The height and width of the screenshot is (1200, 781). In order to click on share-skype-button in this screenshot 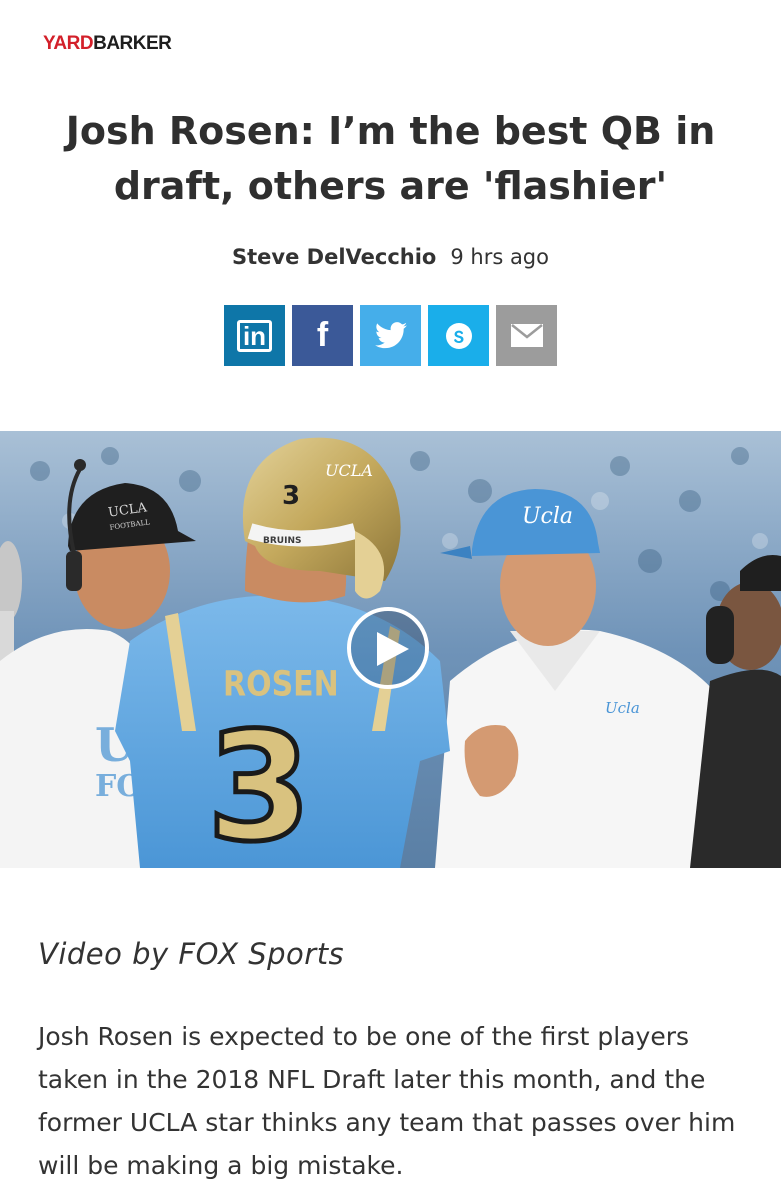, I will do `click(458, 335)`.